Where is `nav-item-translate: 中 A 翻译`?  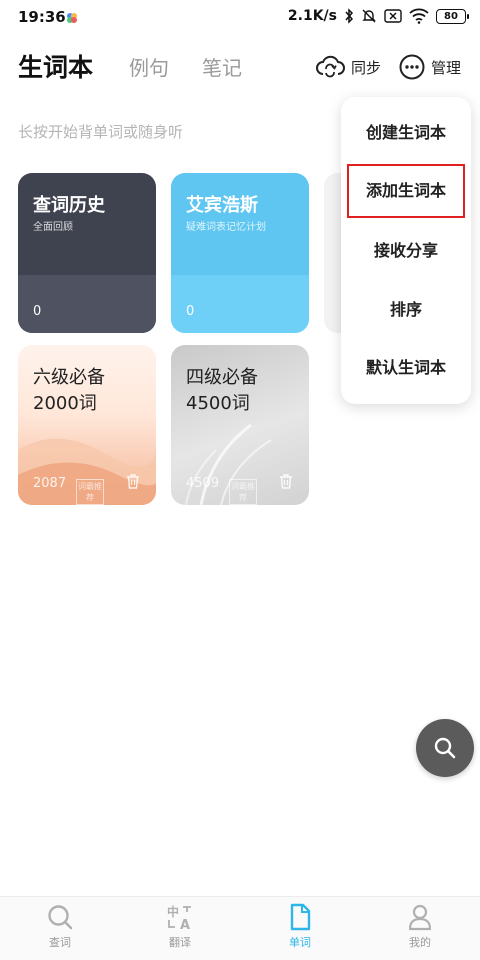 nav-item-translate: 中 A 翻译 is located at coordinates (180, 926).